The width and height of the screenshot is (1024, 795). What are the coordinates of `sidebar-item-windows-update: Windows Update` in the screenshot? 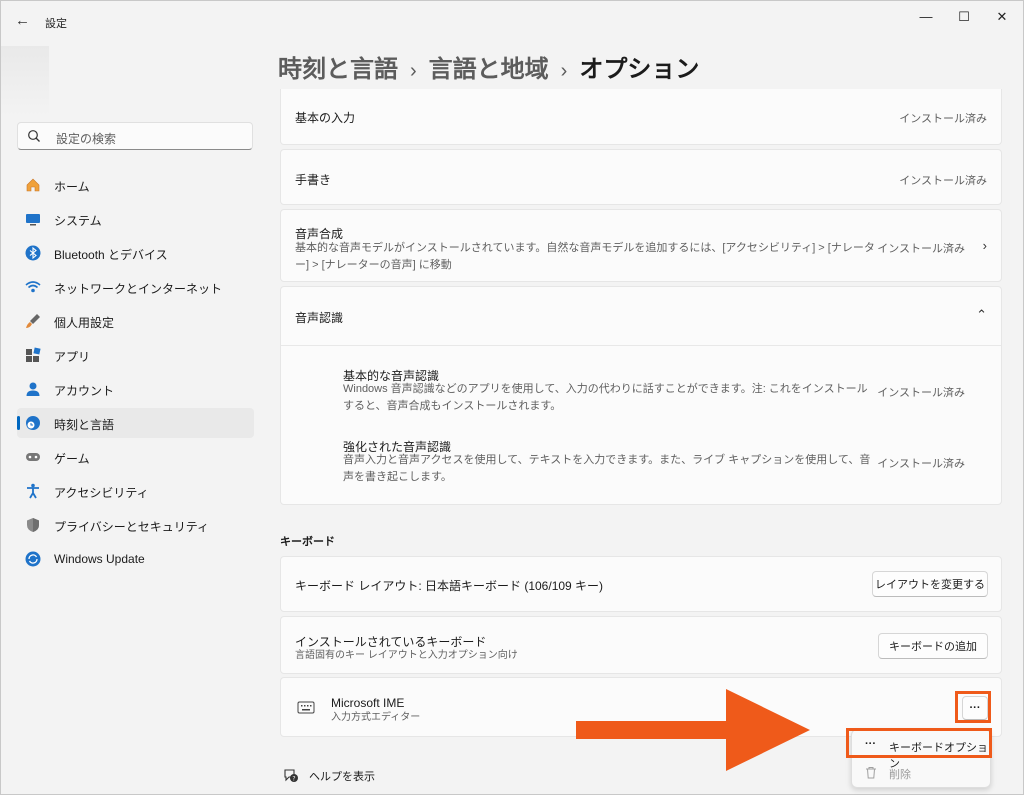 It's located at (135, 559).